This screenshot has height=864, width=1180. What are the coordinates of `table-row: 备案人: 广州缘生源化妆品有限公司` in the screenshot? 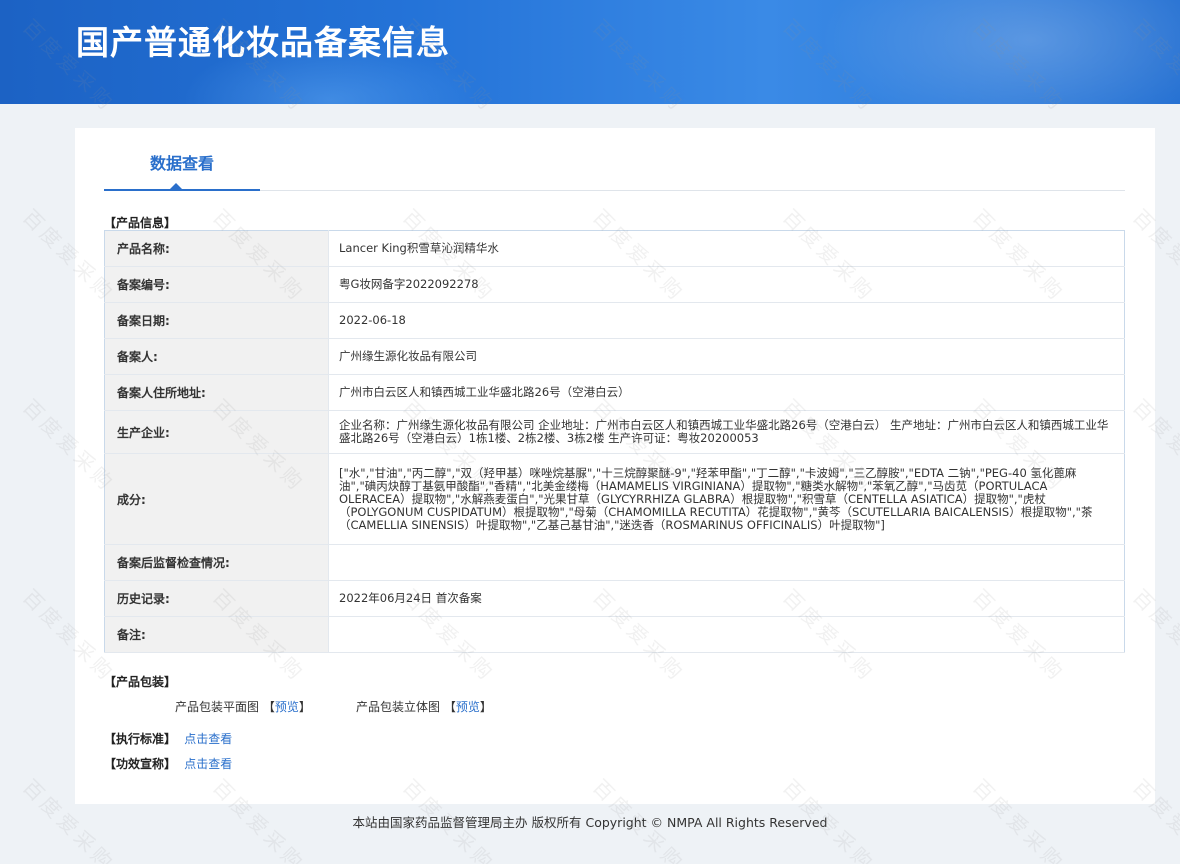 It's located at (614, 356).